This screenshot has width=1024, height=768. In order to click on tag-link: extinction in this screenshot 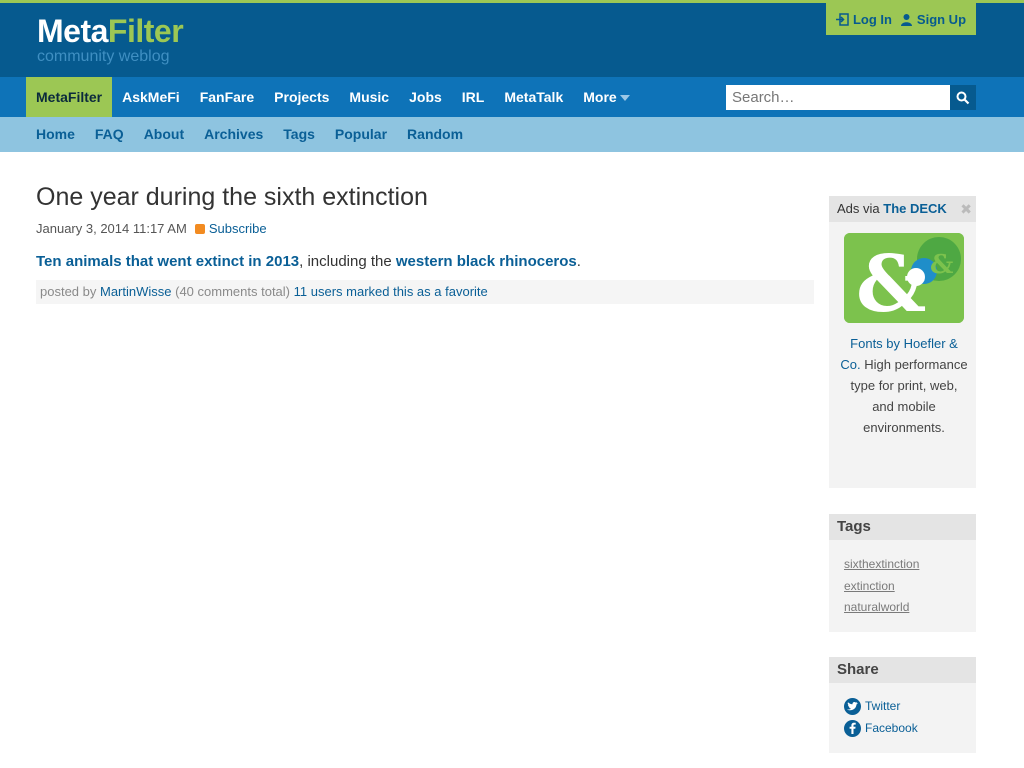, I will do `click(910, 587)`.